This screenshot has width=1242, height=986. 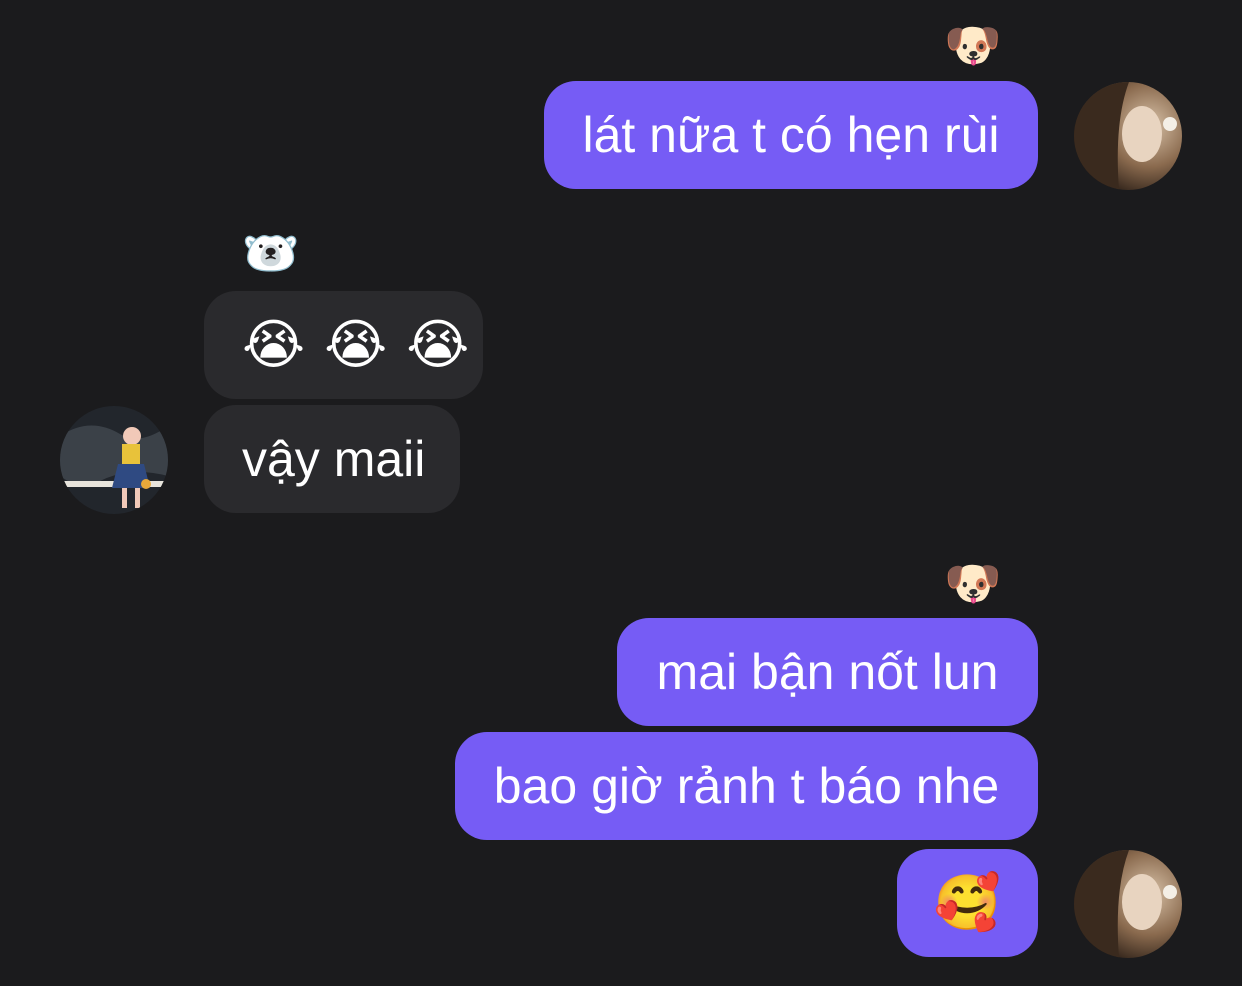 What do you see at coordinates (270, 253) in the screenshot?
I see `polar-bear-reaction-icon: 🐻‍❄️` at bounding box center [270, 253].